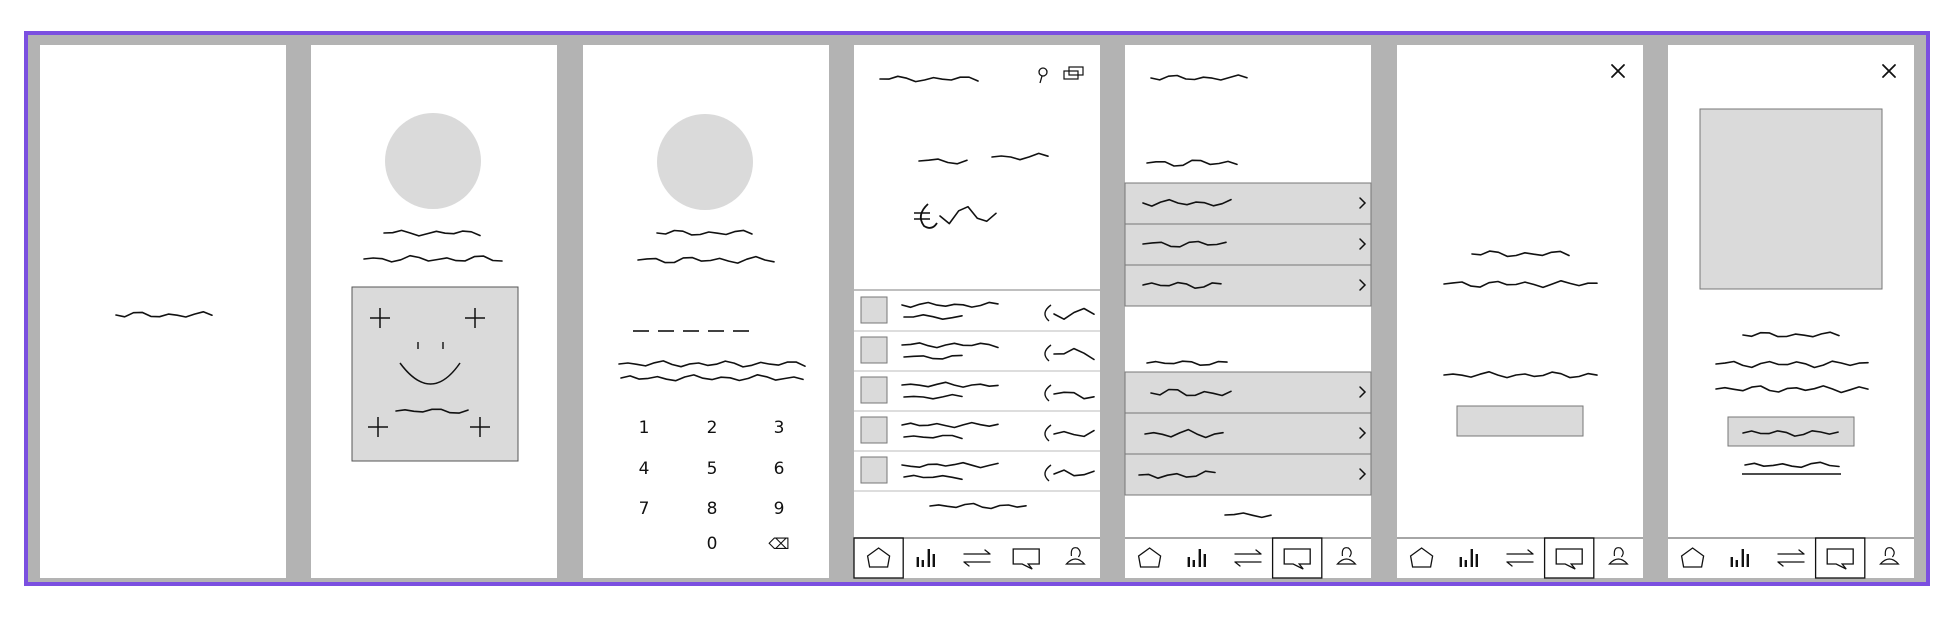 The width and height of the screenshot is (1948, 618). I want to click on keypad-key-label: 1, so click(644, 428).